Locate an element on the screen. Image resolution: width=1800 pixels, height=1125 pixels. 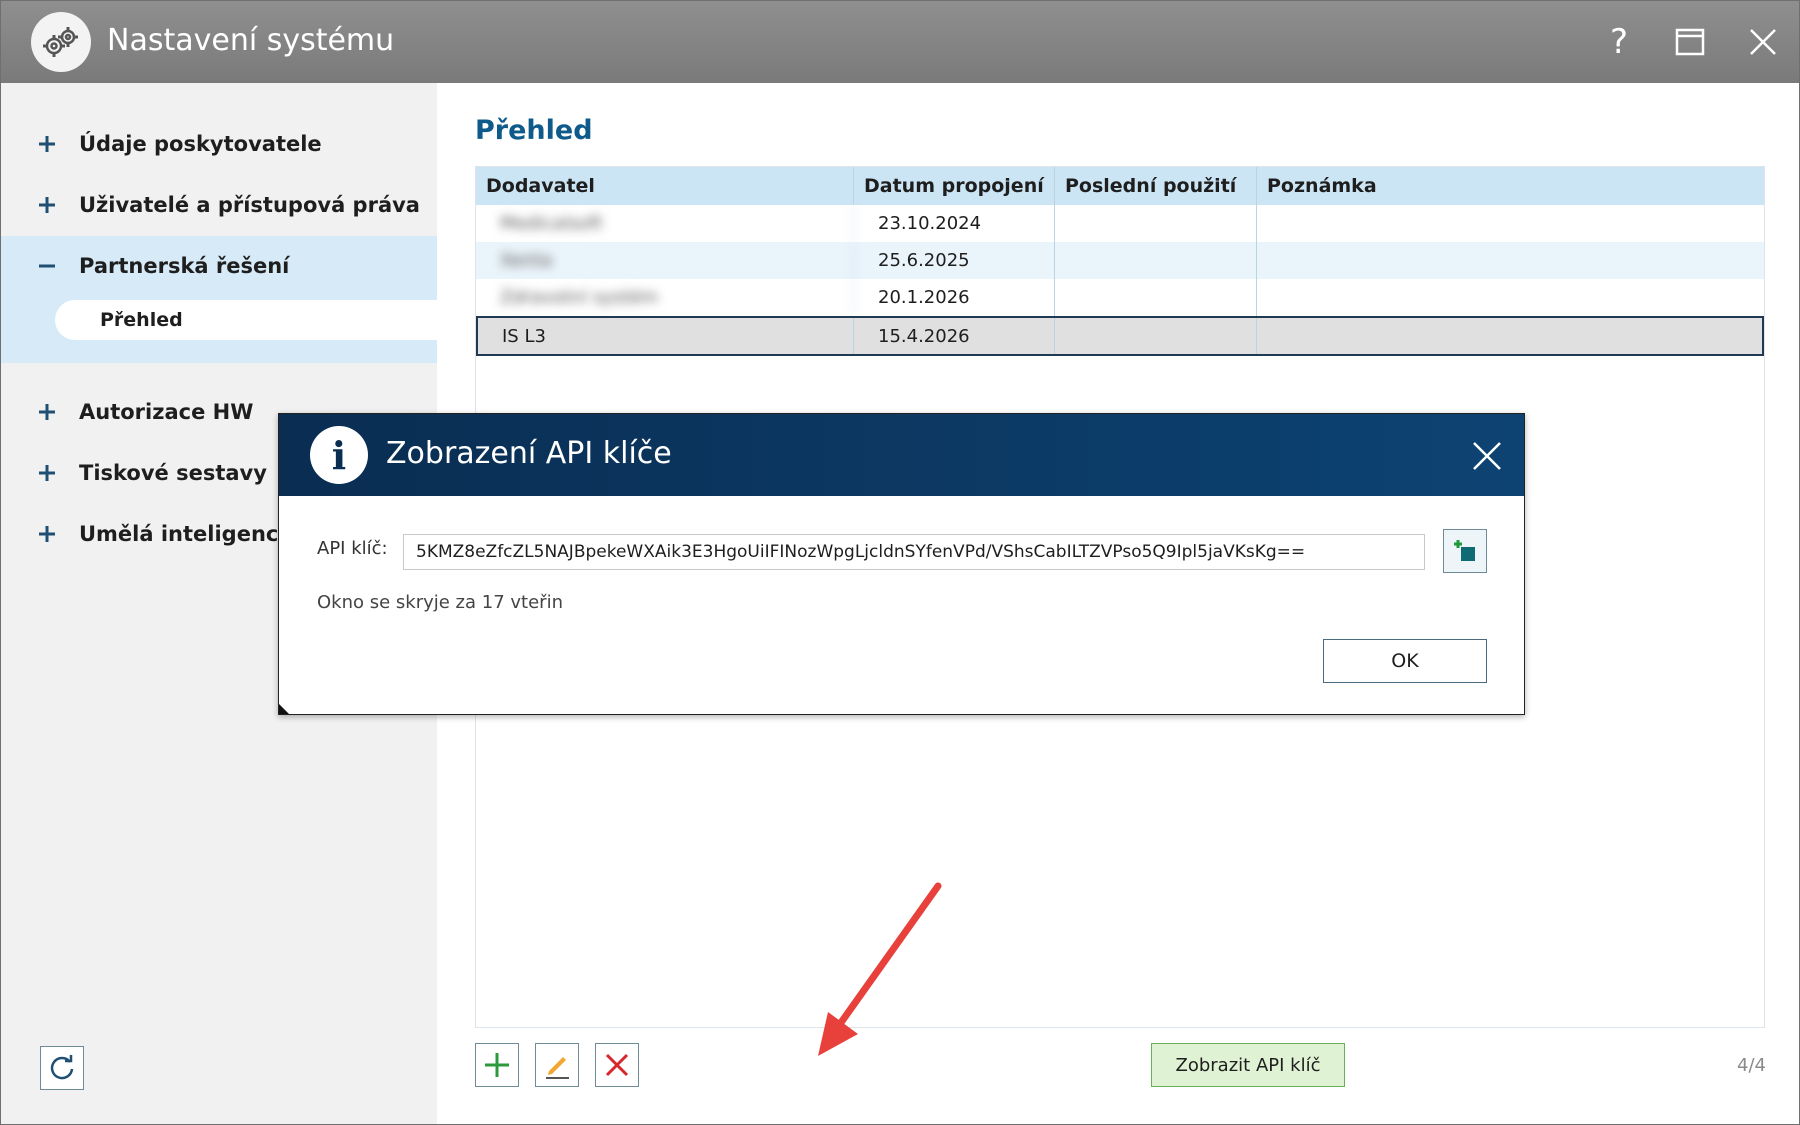
column-header-last-used: Poslední použití is located at coordinates (1156, 186).